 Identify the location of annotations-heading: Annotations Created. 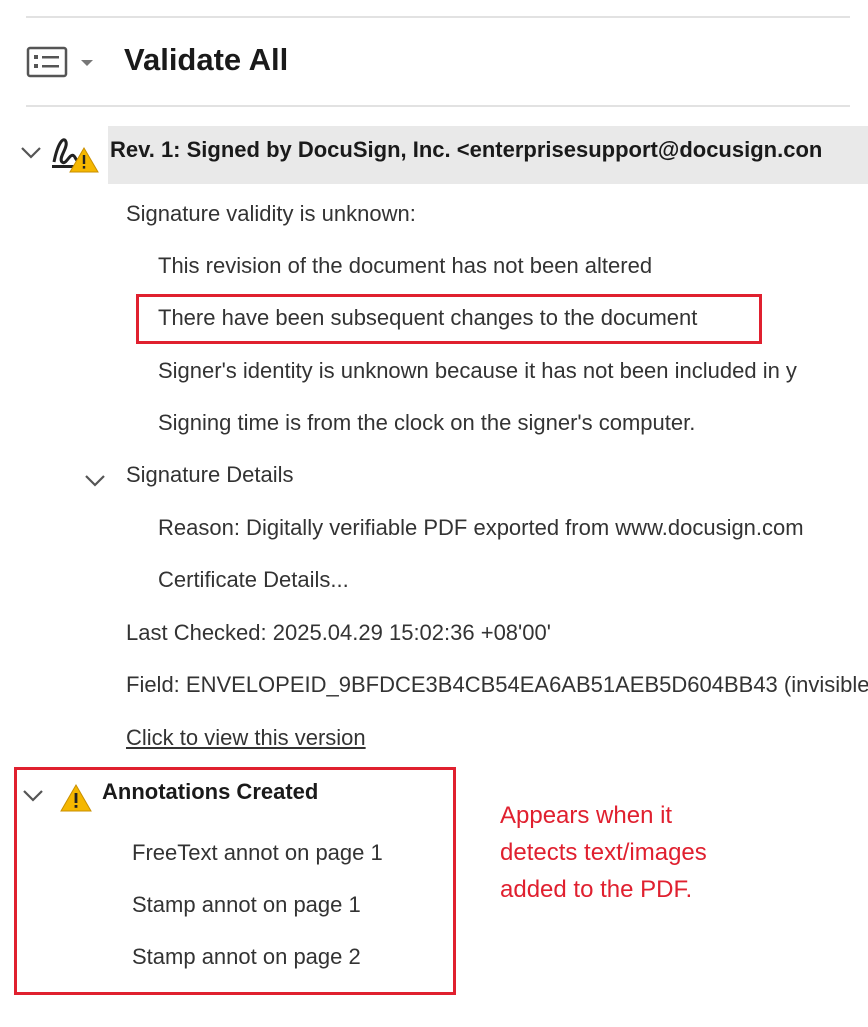
(210, 792).